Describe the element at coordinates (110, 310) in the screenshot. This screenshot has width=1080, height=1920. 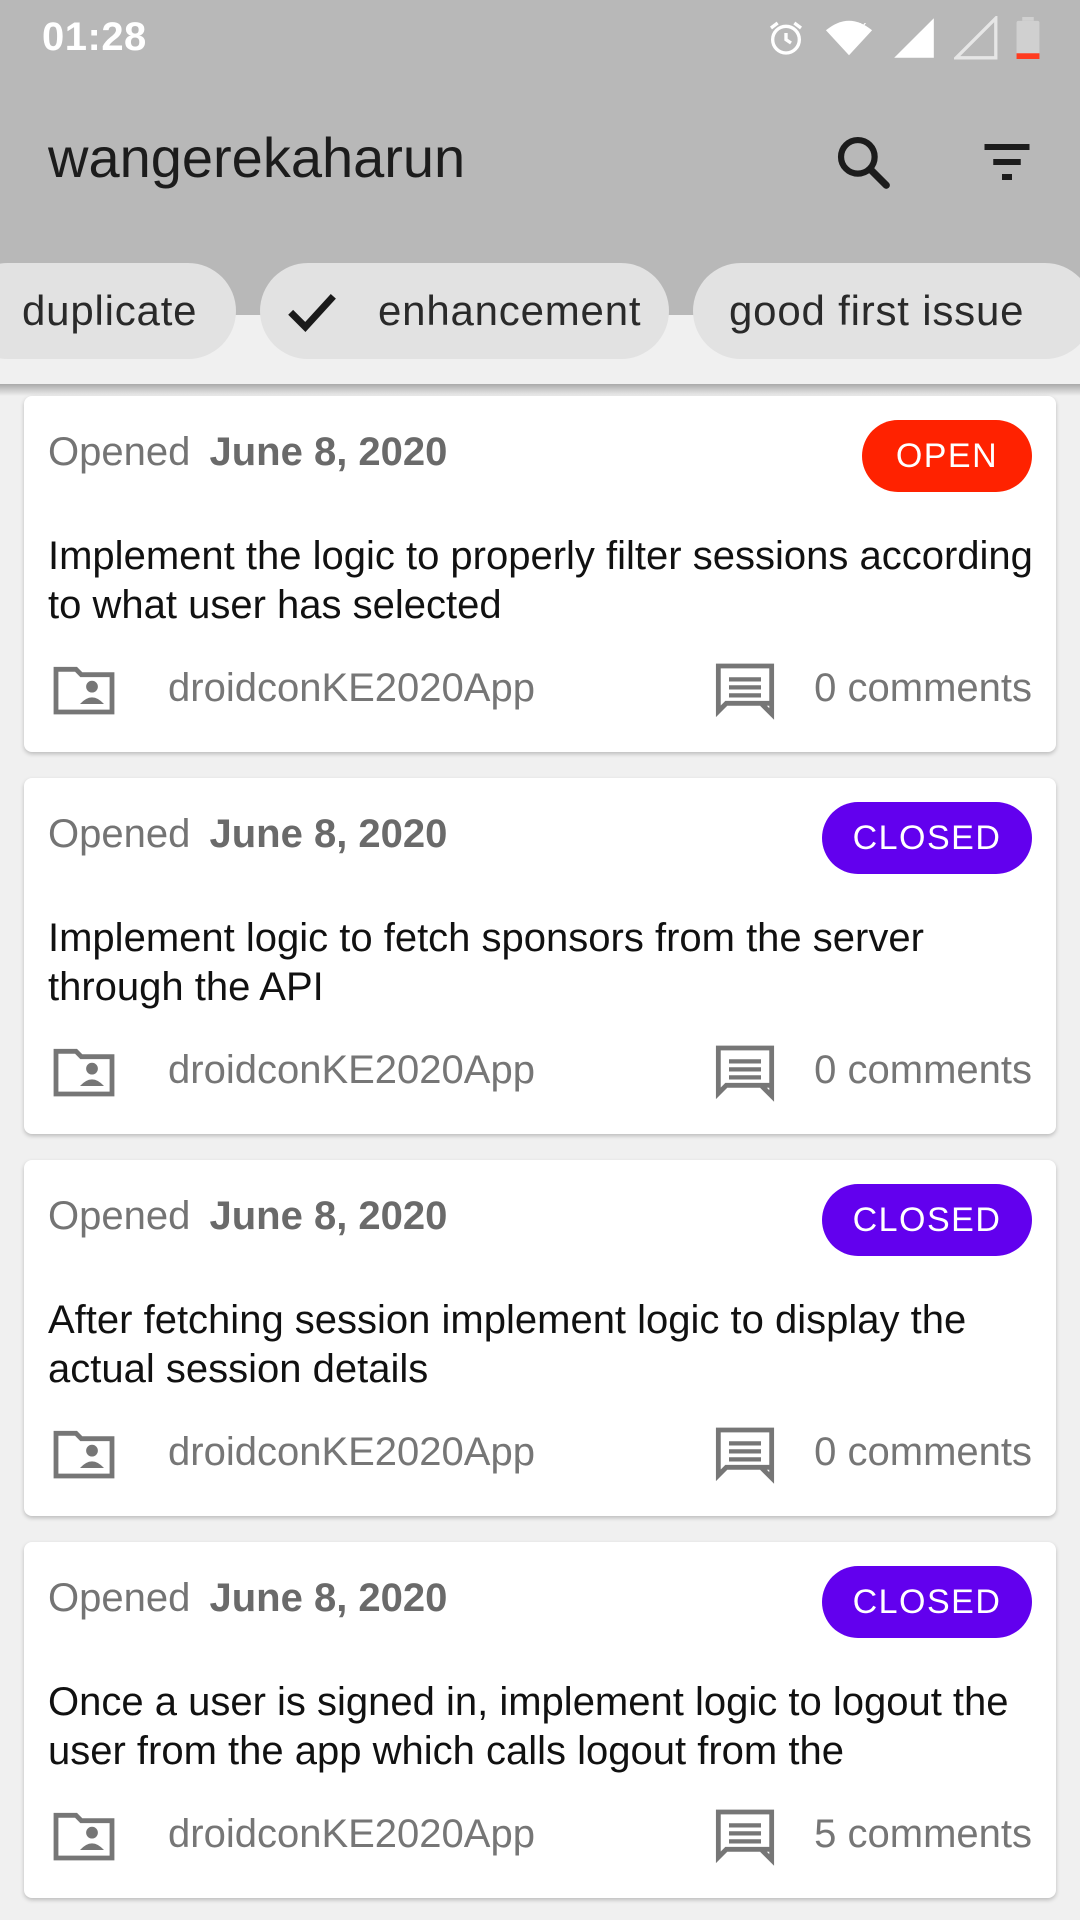
I see `chip-label: duplicate` at that location.